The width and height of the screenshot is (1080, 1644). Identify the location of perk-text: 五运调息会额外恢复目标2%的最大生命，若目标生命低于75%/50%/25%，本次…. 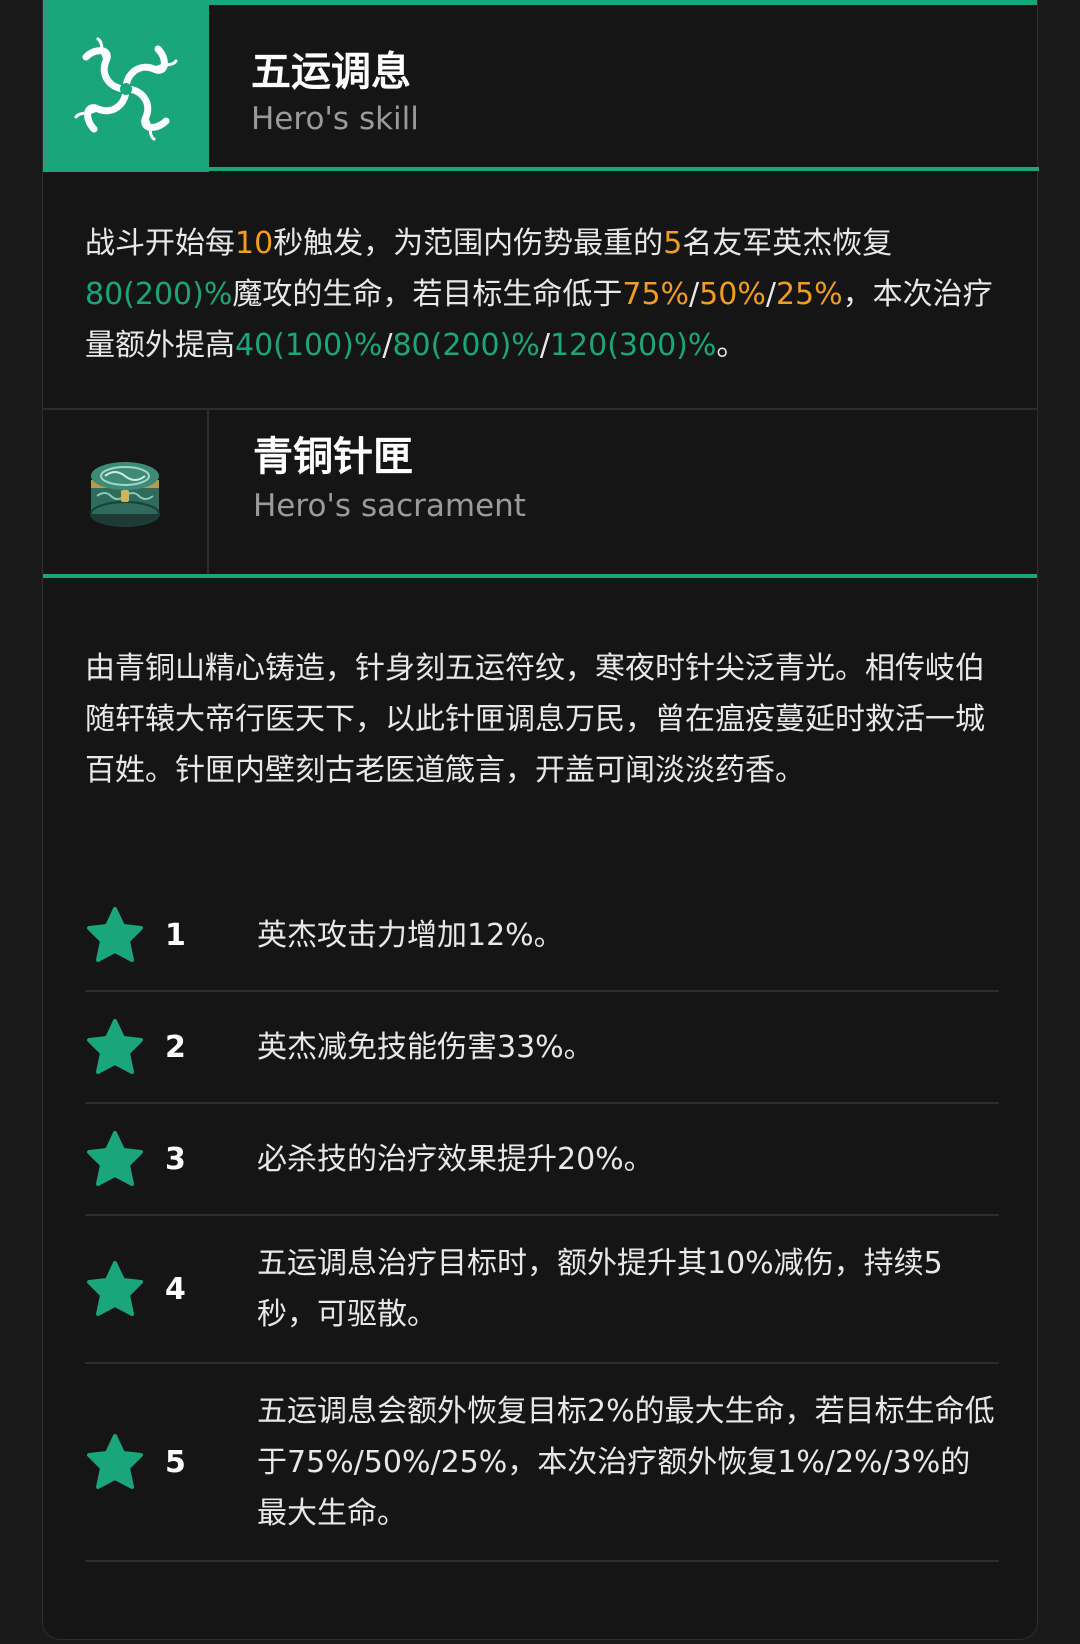
(626, 1462).